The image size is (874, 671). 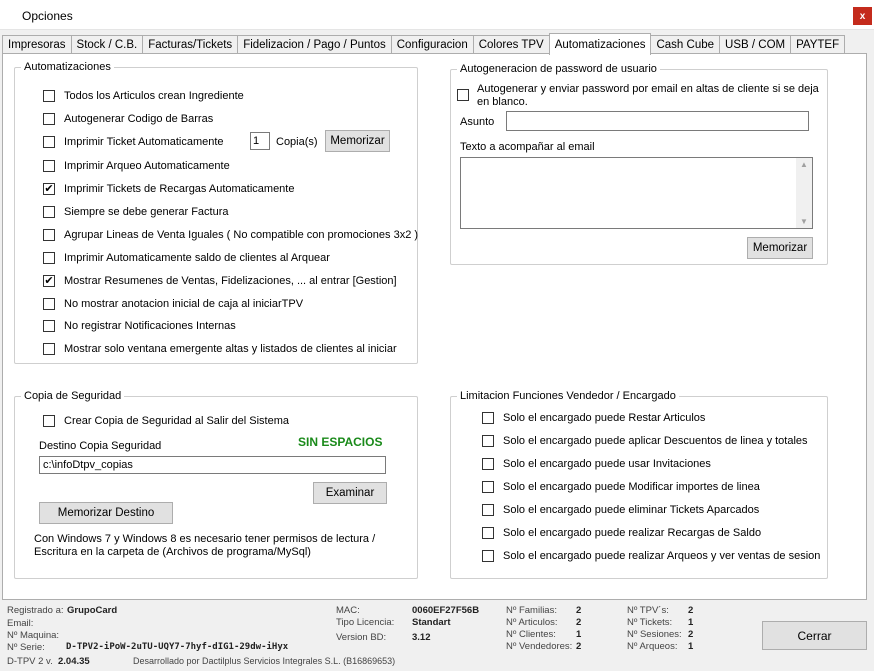 What do you see at coordinates (804, 164) in the screenshot?
I see `scroll-up-icon: ▲` at bounding box center [804, 164].